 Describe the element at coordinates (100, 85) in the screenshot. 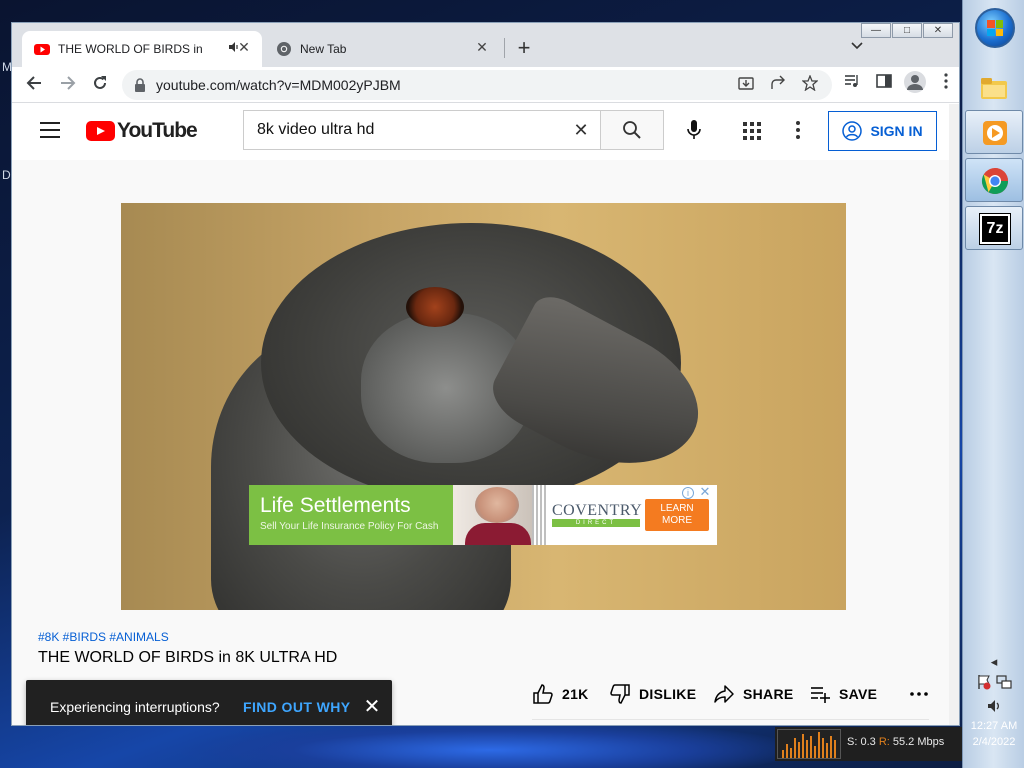

I see `reload-button` at that location.